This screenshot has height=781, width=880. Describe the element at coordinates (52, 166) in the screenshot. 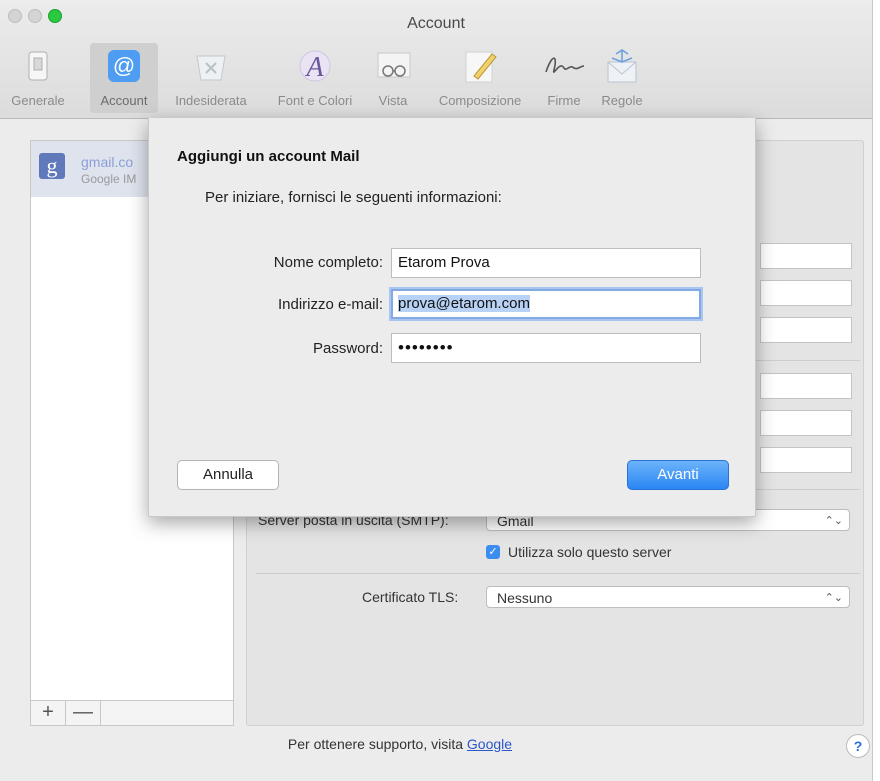

I see `google-g-icon: g` at that location.